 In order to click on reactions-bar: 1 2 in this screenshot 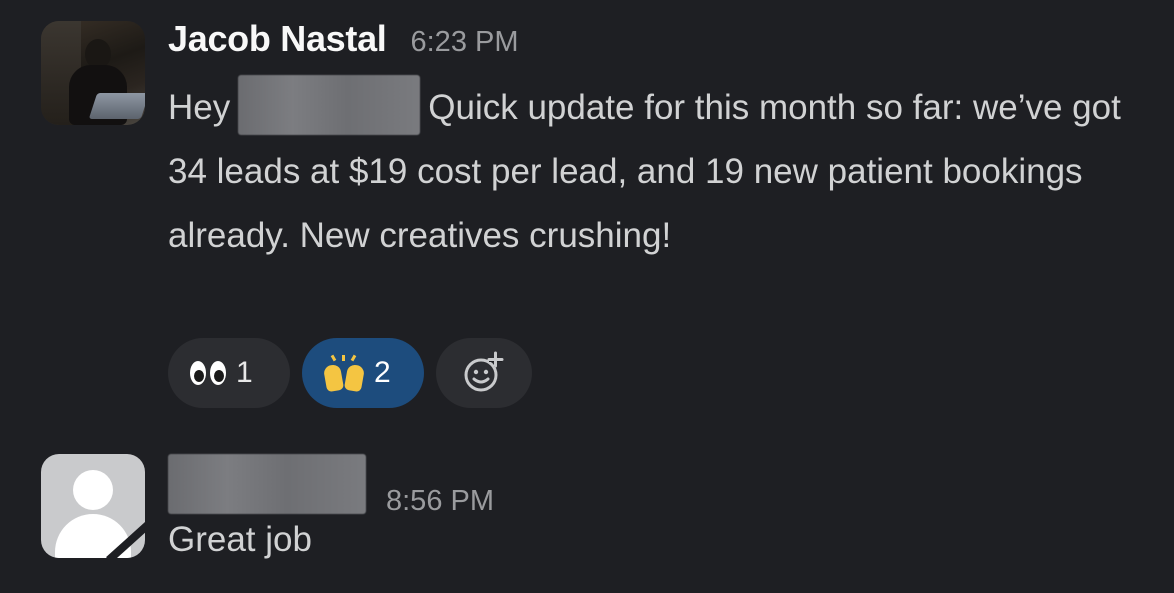, I will do `click(350, 373)`.